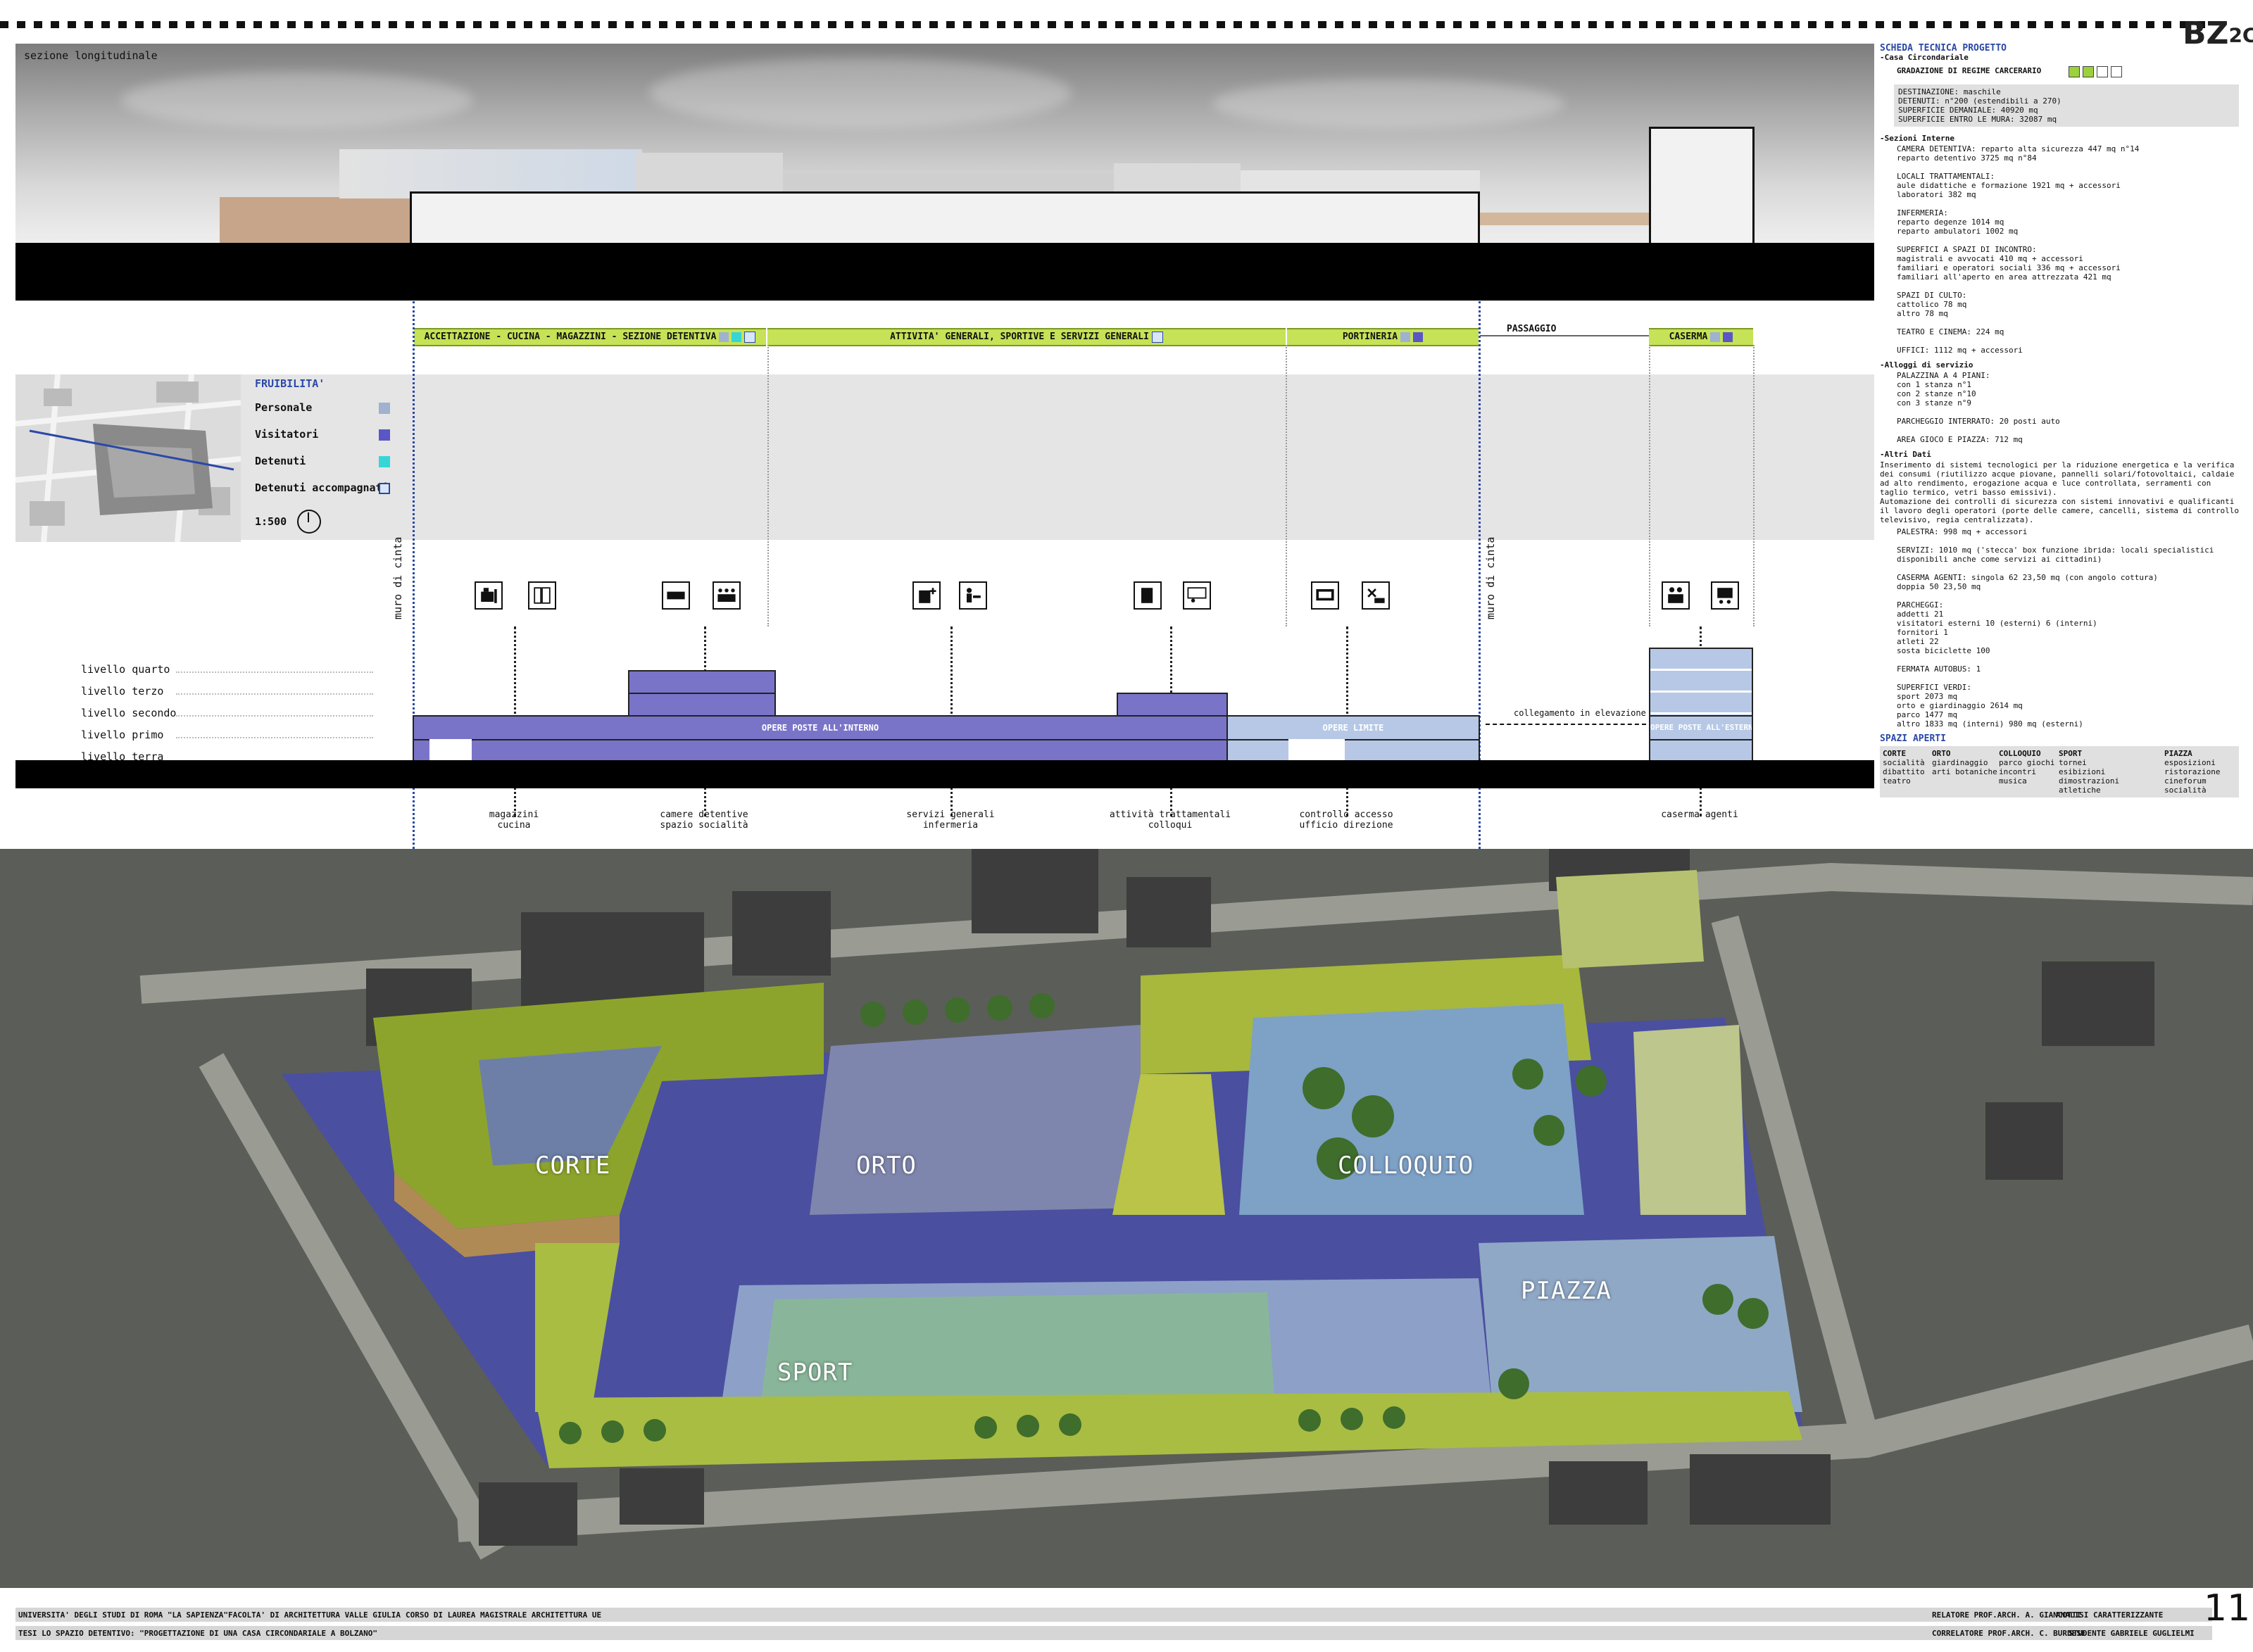 The width and height of the screenshot is (2253, 1652). I want to click on level-label-secondo: livello secondo, so click(129, 713).